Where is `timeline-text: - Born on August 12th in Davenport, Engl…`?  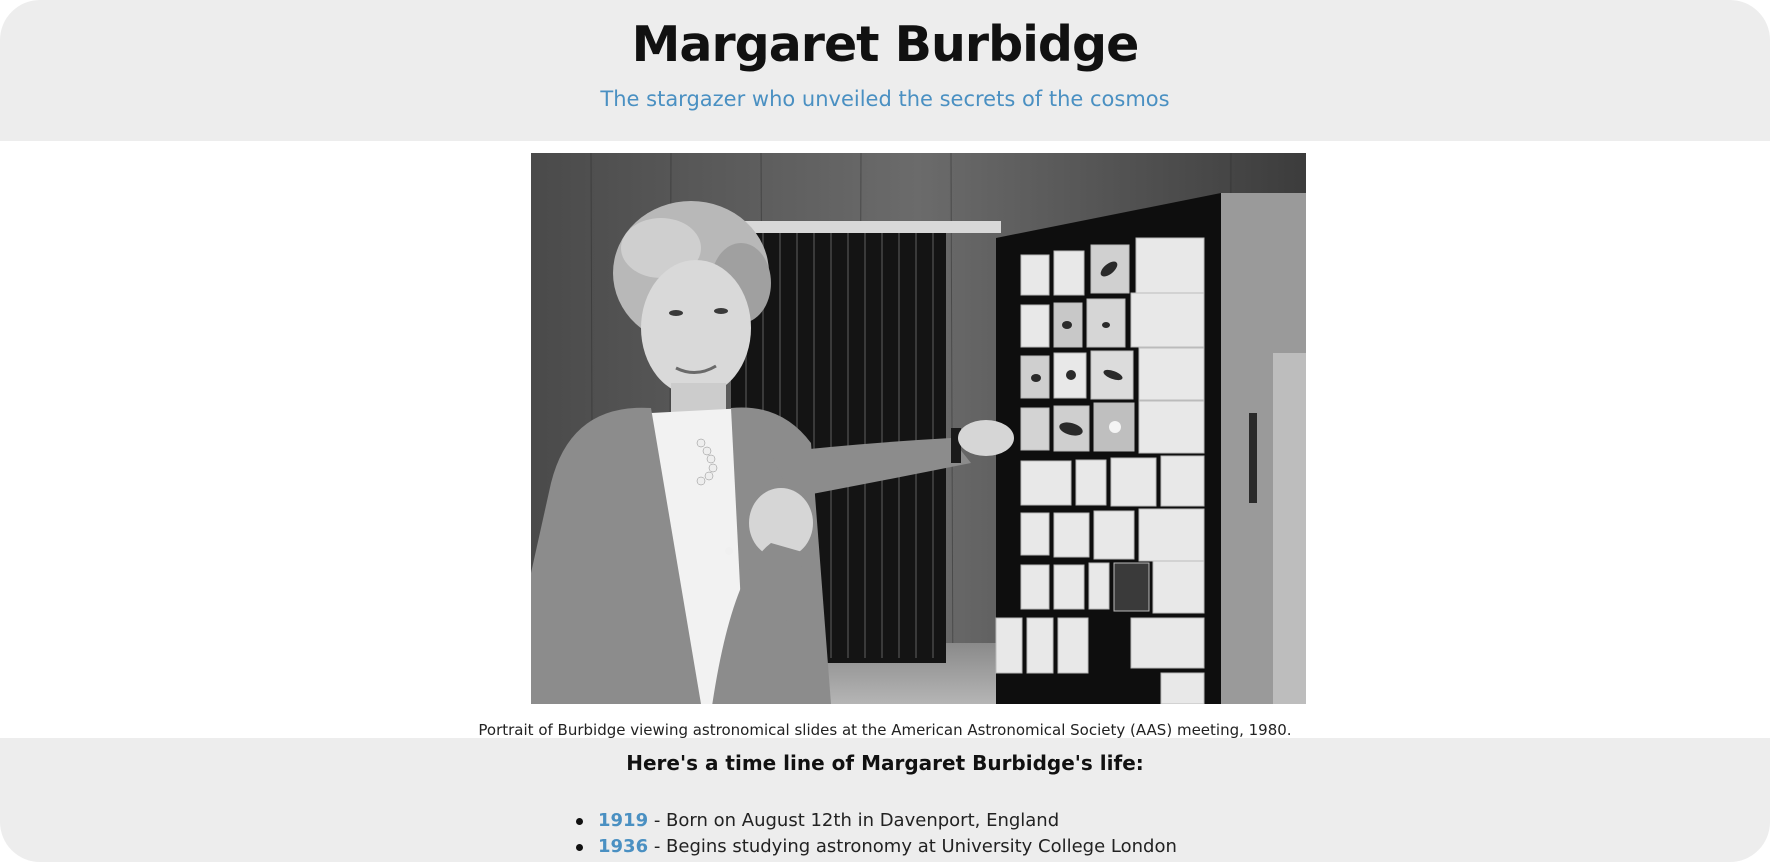
timeline-text: - Born on August 12th in Davenport, Engl… is located at coordinates (854, 820).